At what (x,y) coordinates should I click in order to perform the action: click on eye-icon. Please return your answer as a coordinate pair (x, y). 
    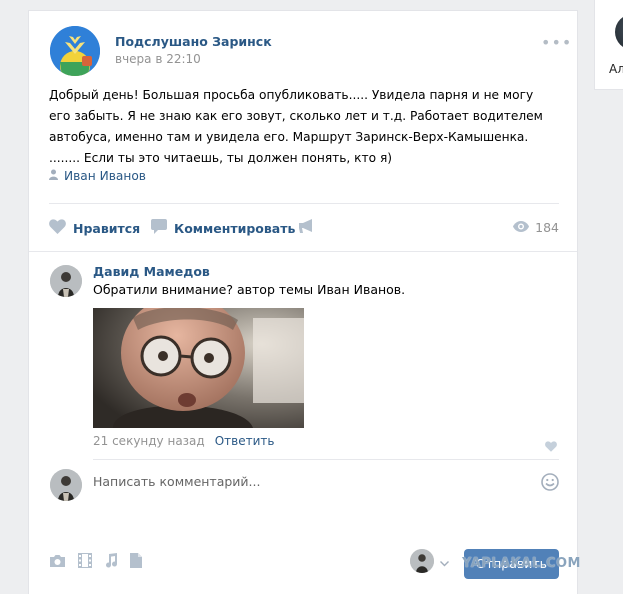
    Looking at the image, I should click on (521, 227).